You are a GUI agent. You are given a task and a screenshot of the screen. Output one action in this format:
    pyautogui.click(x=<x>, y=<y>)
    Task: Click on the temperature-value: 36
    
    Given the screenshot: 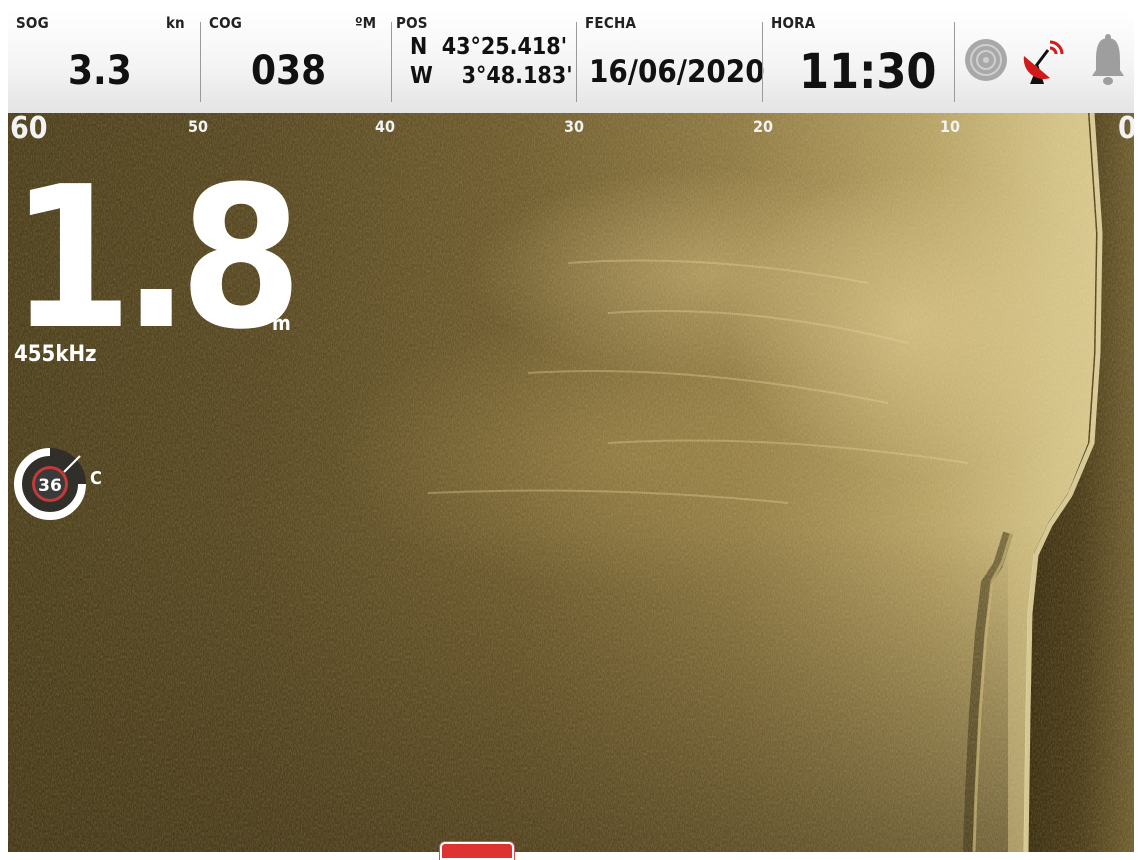 What is the action you would take?
    pyautogui.click(x=50, y=486)
    